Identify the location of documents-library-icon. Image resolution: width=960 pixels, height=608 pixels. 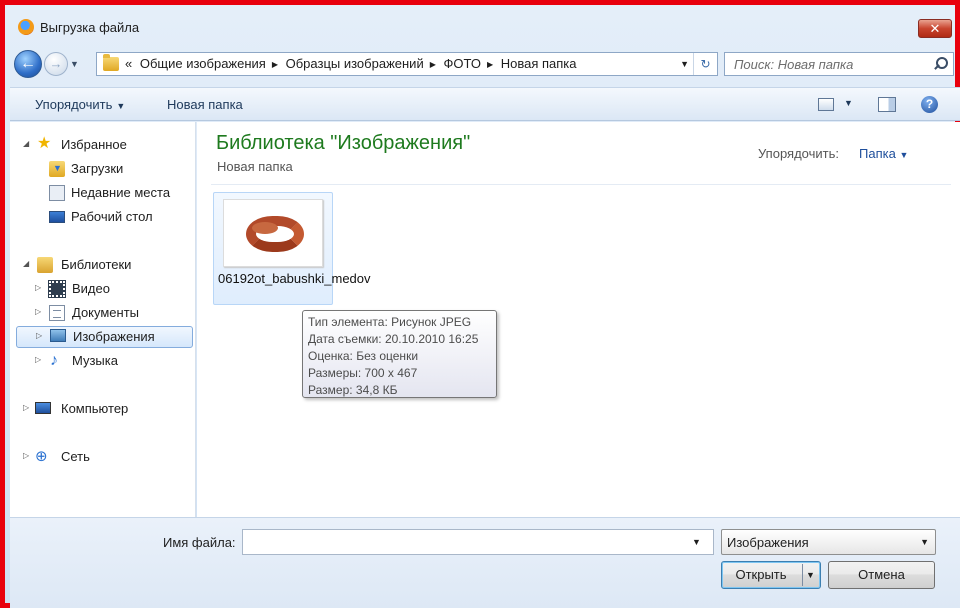
(57, 313).